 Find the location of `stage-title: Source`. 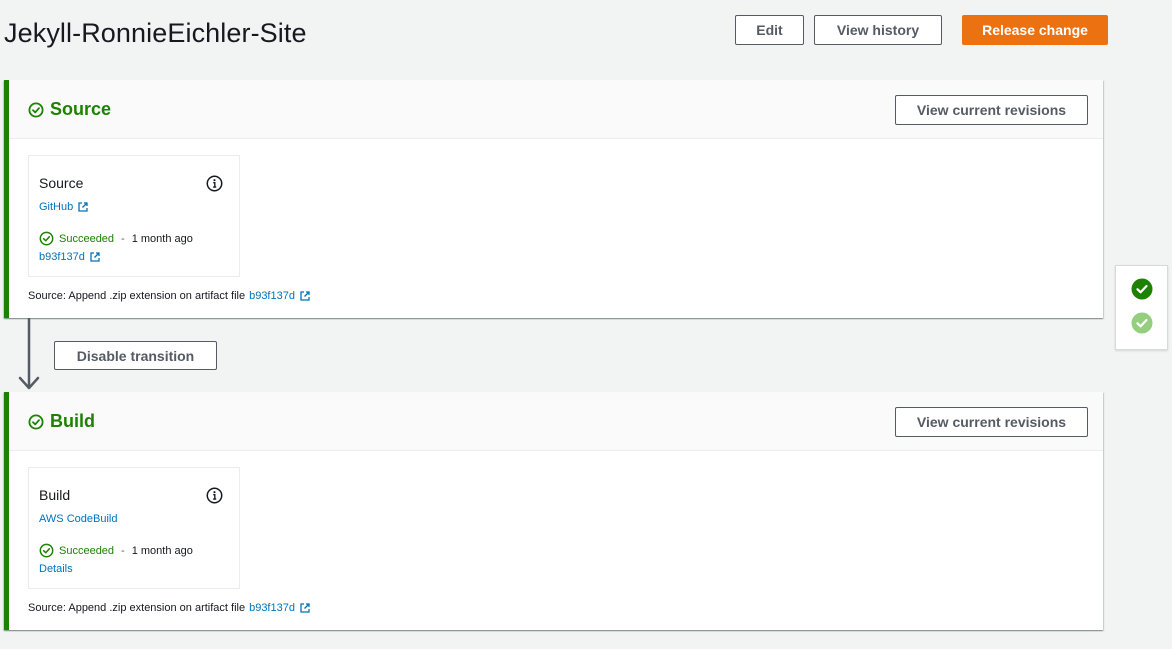

stage-title: Source is located at coordinates (69, 109).